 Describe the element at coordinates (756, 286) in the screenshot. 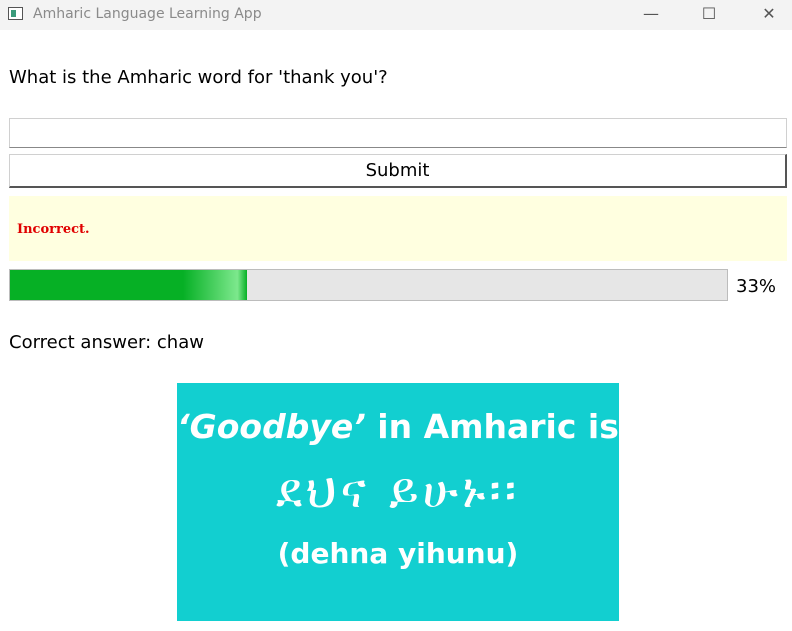

I see `progress-label: 33%` at that location.